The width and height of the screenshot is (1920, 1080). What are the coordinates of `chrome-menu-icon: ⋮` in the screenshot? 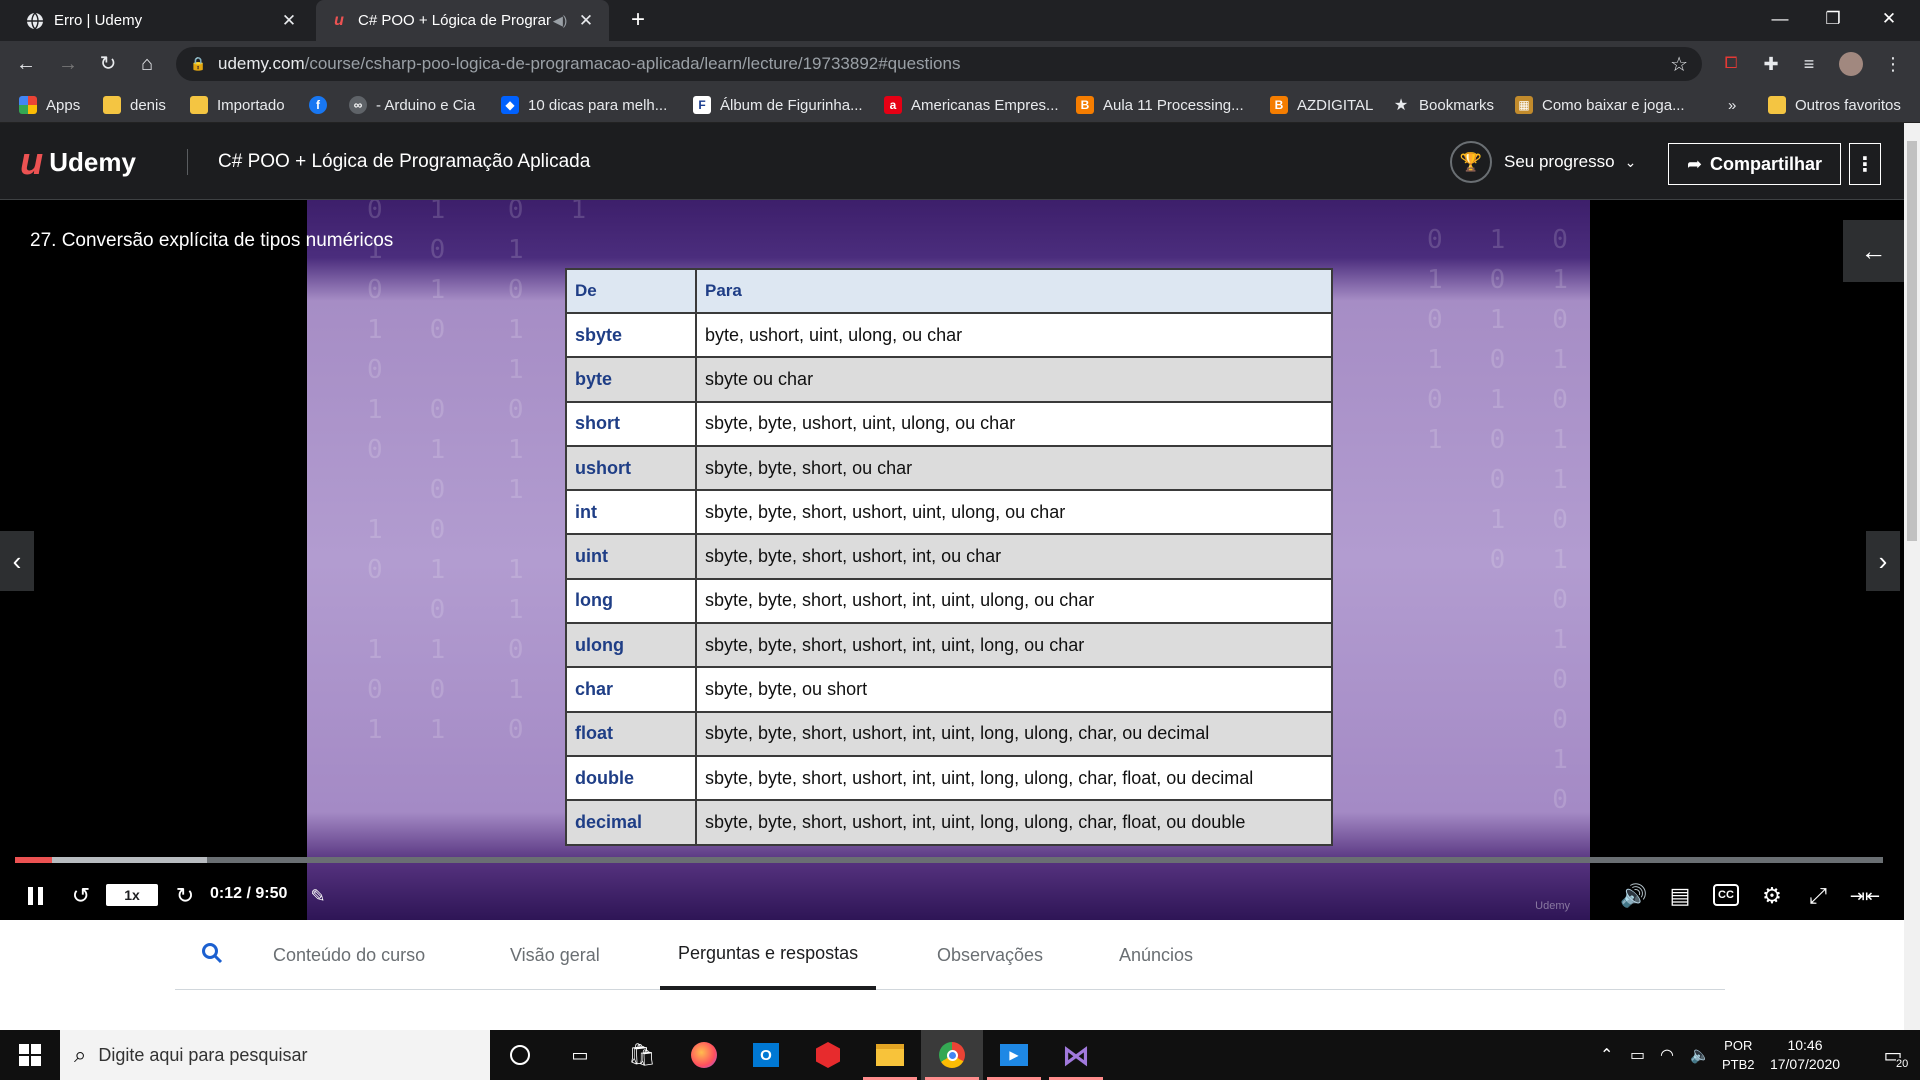 It's located at (1893, 64).